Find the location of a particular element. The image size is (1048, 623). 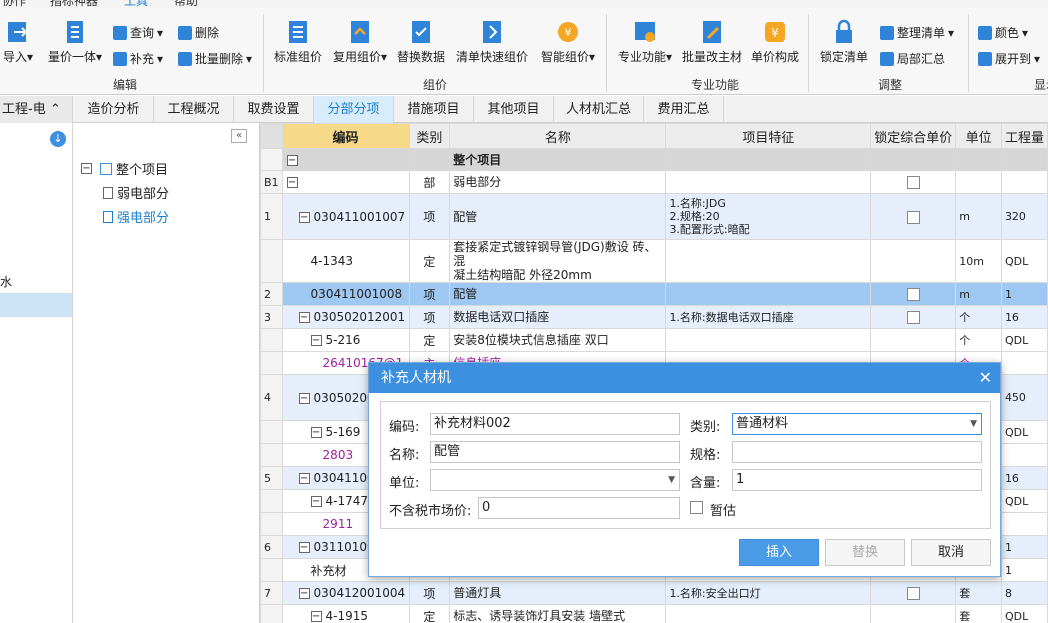

row-number-cell: 6 is located at coordinates (271, 547).